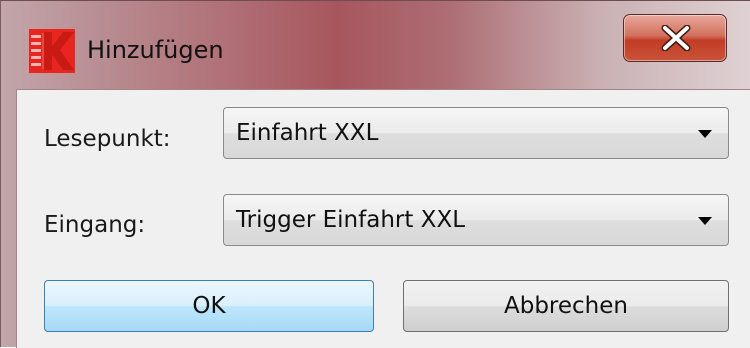 The image size is (750, 348). What do you see at coordinates (95, 225) in the screenshot?
I see `eingang-label: Eingang:` at bounding box center [95, 225].